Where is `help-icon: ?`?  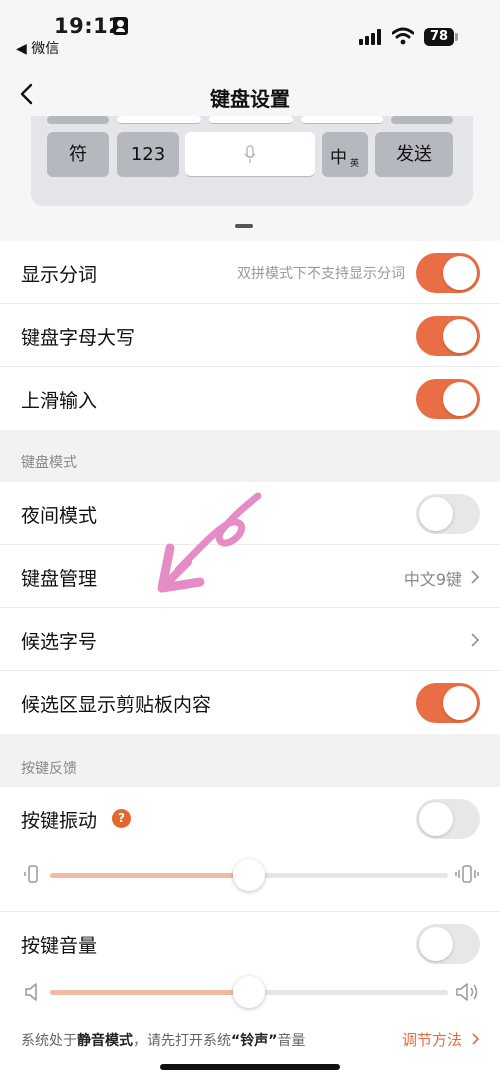
help-icon: ? is located at coordinates (121, 818).